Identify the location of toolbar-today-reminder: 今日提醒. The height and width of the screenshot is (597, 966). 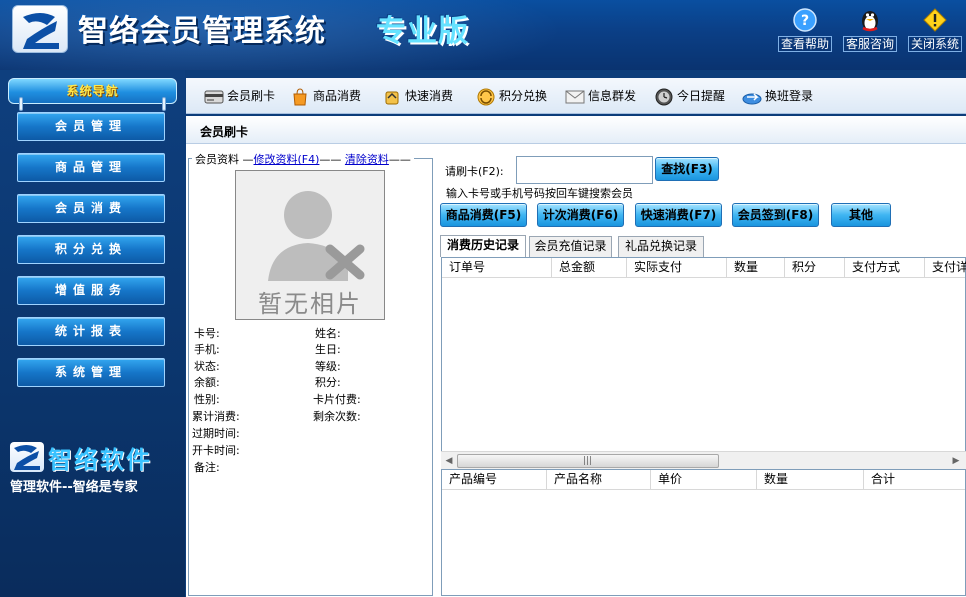
(689, 96).